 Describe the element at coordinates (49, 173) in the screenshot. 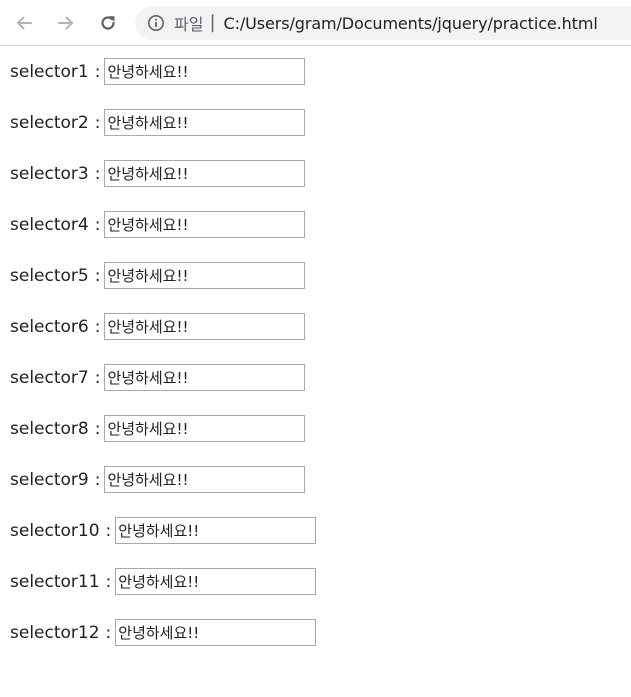

I see `selector-label: selector3` at that location.